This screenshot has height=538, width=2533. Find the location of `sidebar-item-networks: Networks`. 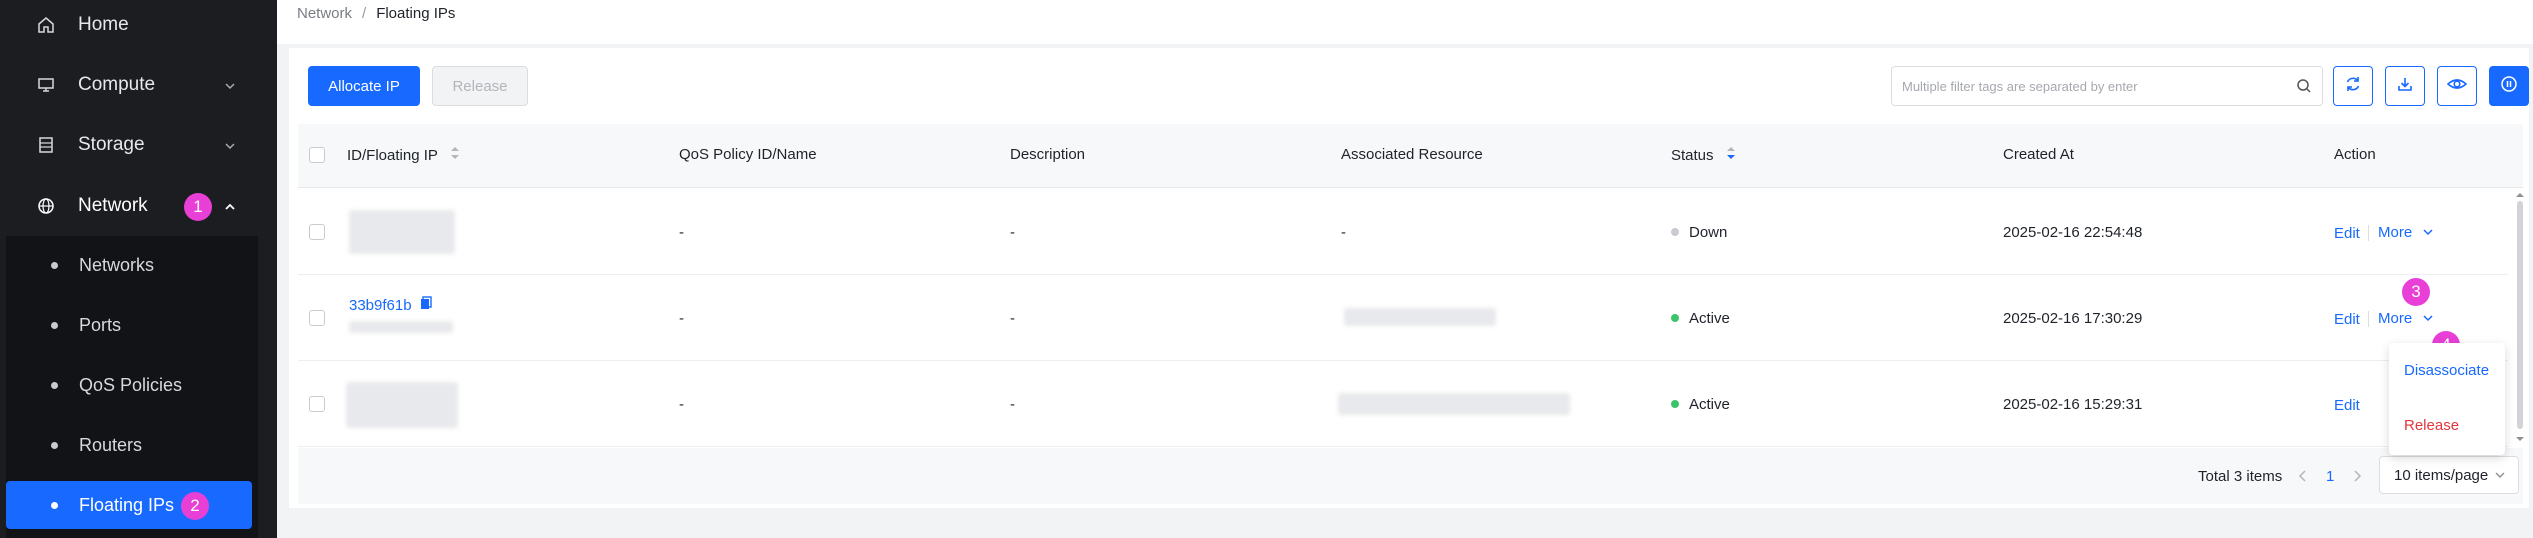

sidebar-item-networks: Networks is located at coordinates (129, 265).